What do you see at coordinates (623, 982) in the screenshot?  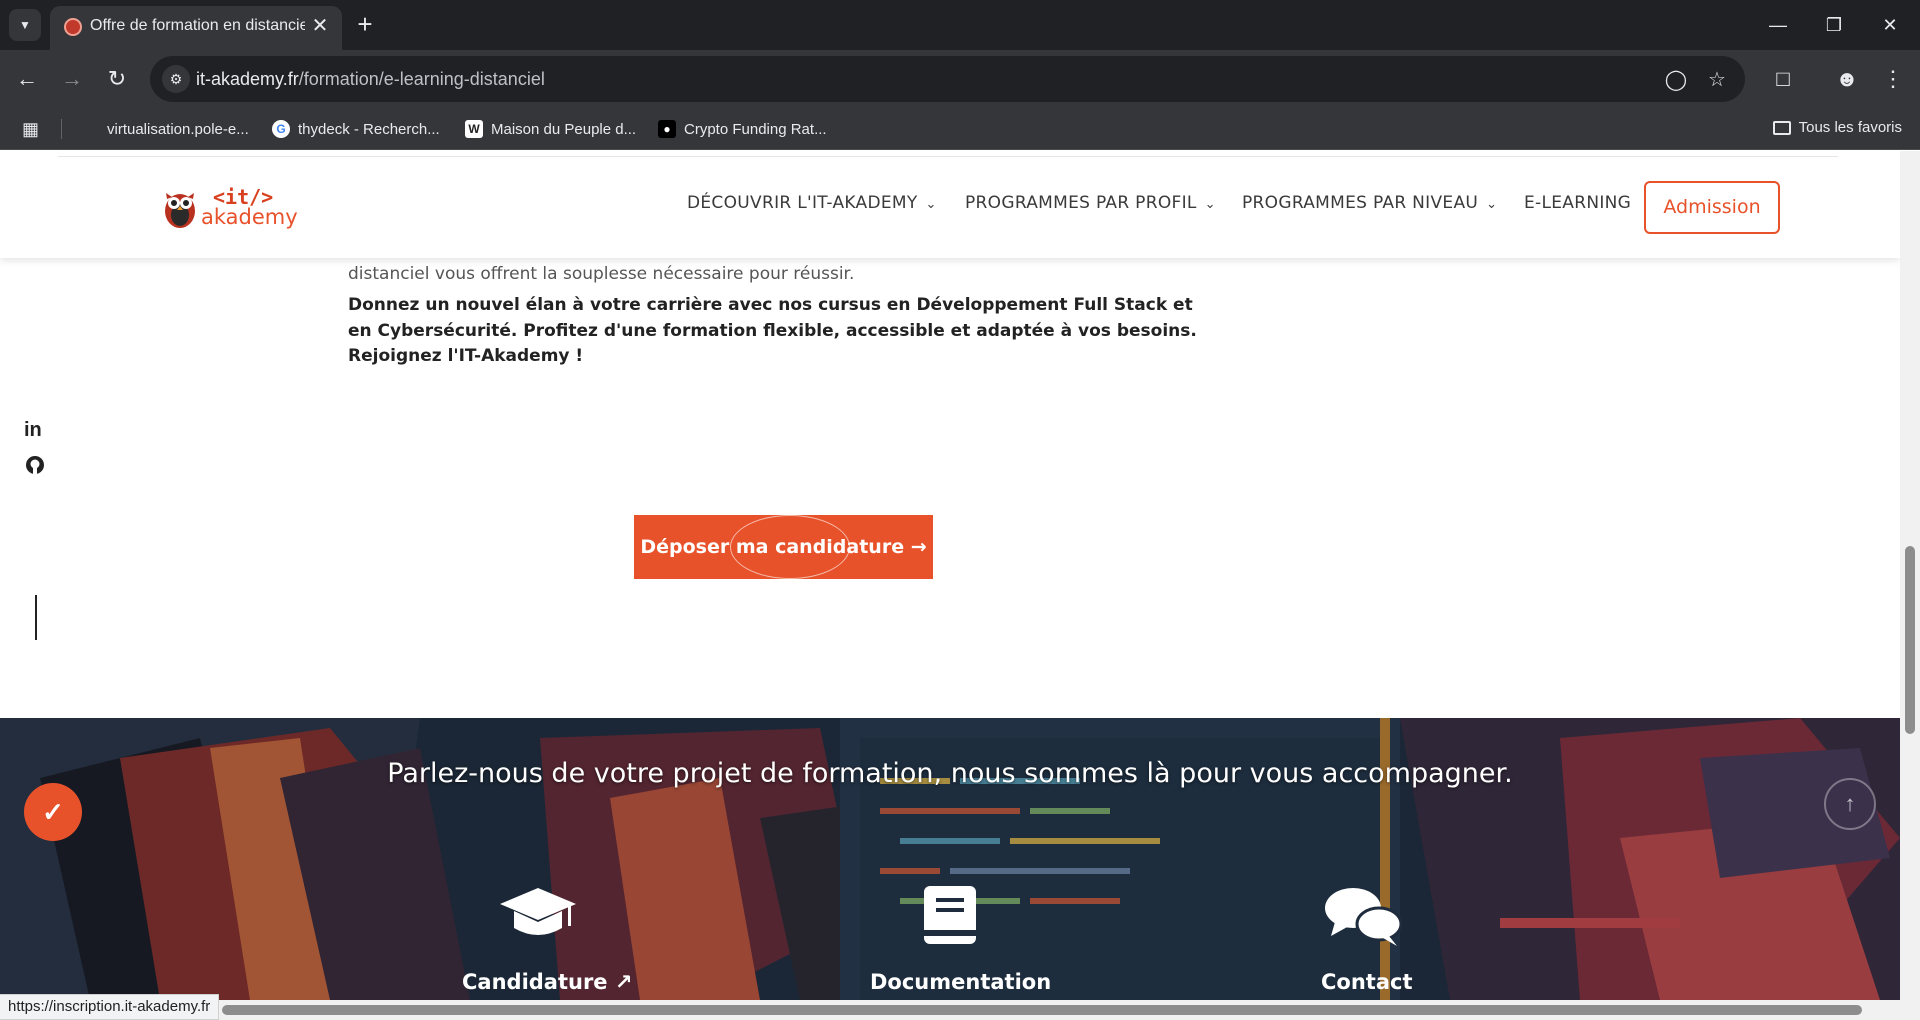 I see `external-link-icon: ↗` at bounding box center [623, 982].